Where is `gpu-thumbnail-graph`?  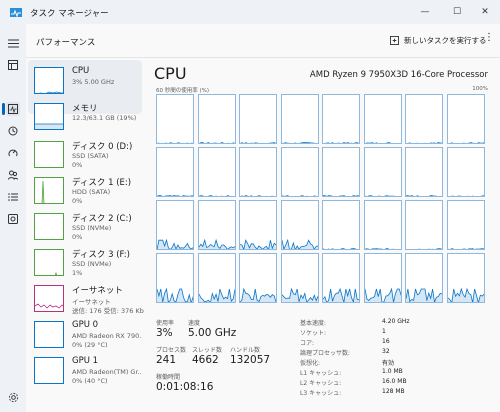 gpu-thumbnail-graph is located at coordinates (49, 370).